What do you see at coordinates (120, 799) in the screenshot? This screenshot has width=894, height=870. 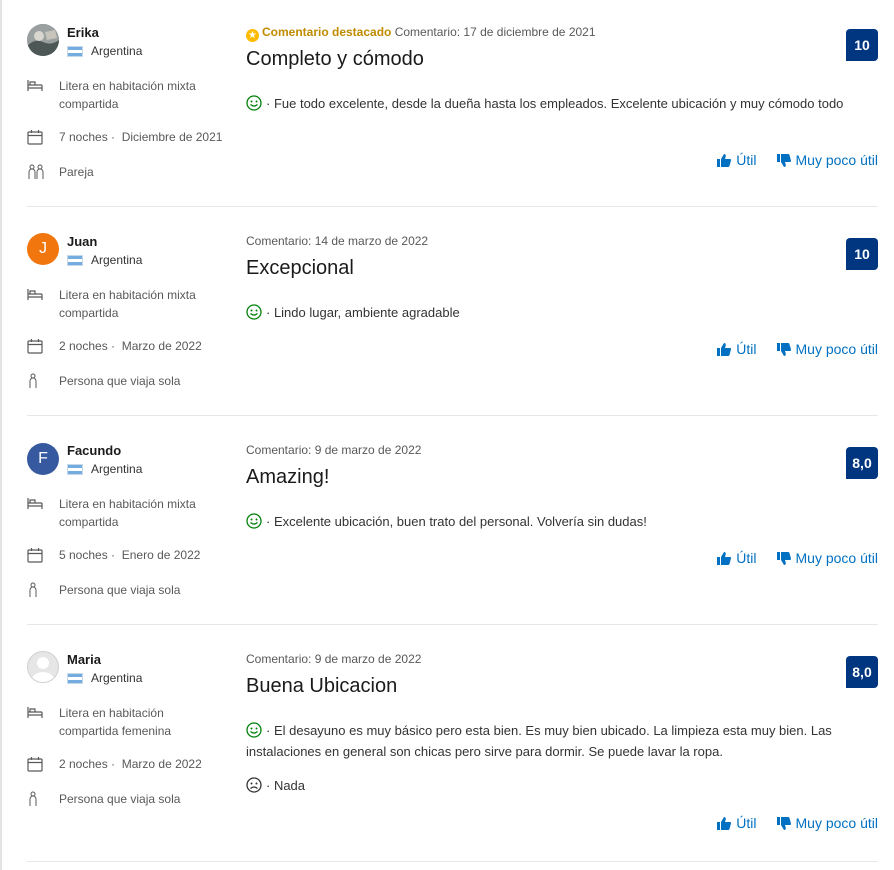 I see `traveler-type-label: Persona que viaja sola` at bounding box center [120, 799].